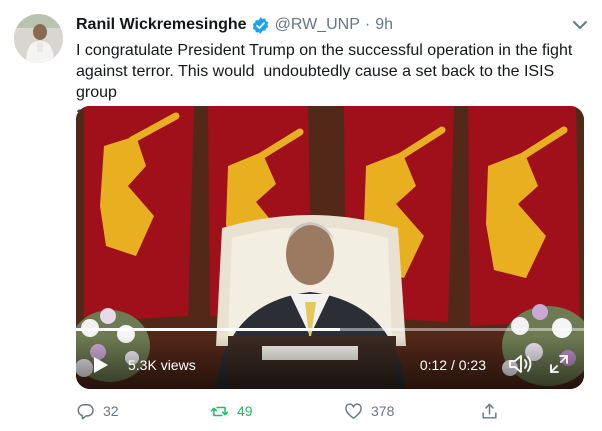 This screenshot has height=431, width=602. I want to click on tweet-header: Ranil Wickremesinghe @RW_UNP · 9h, so click(234, 25).